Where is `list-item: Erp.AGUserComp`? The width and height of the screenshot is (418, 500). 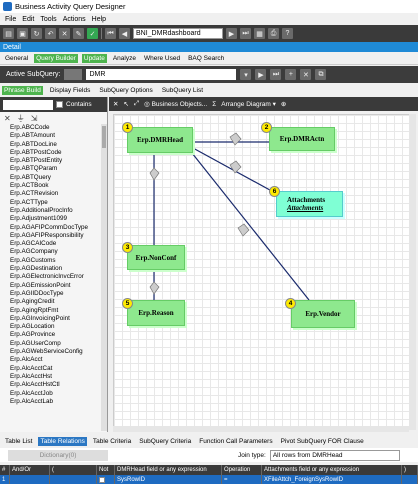 list-item: Erp.AGUserComp is located at coordinates (50, 344).